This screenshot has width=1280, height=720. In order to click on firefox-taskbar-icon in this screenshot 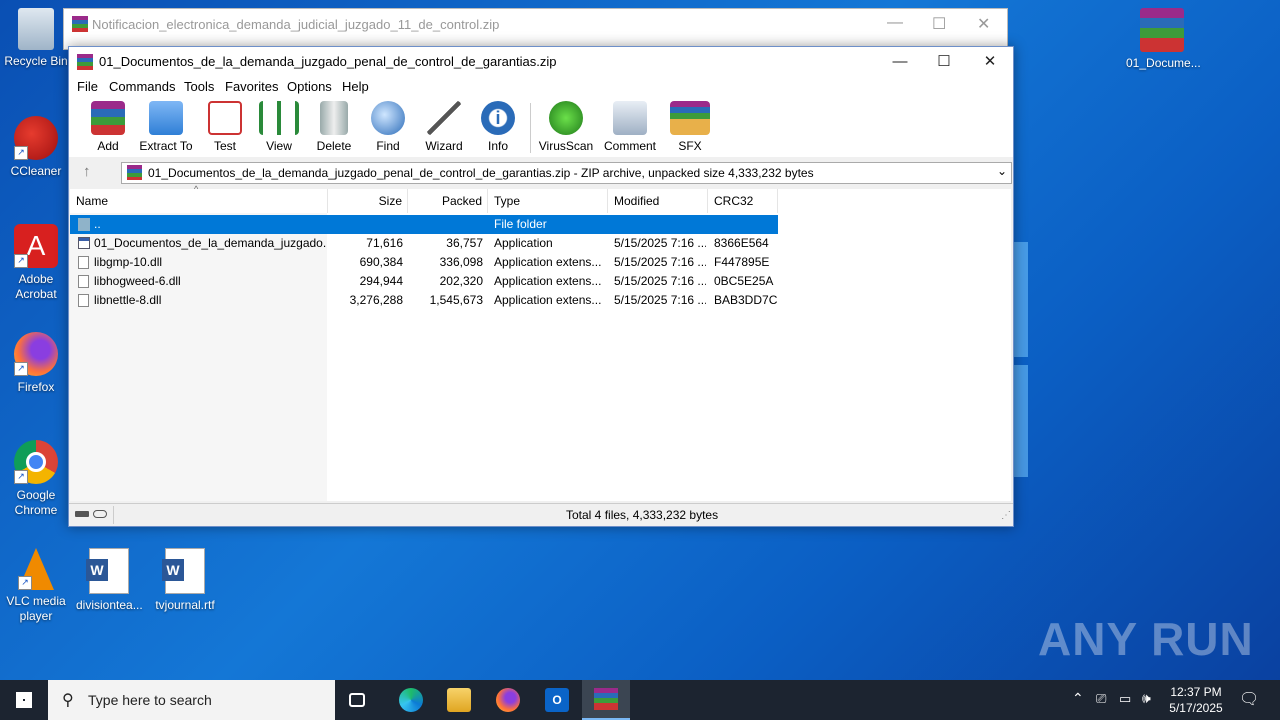, I will do `click(508, 700)`.